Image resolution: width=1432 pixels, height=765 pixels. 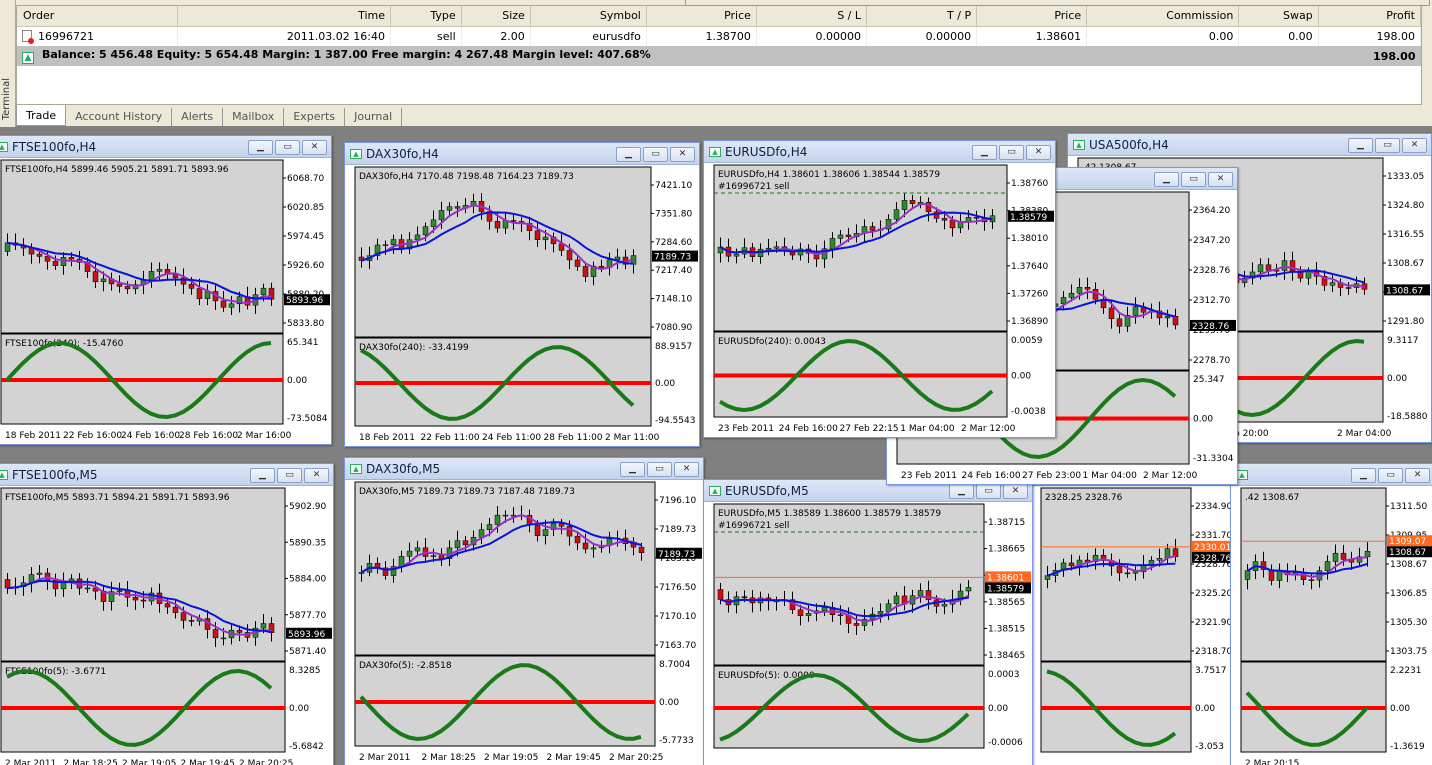 I want to click on price-axis-label: 2331.70, so click(x=1213, y=536).